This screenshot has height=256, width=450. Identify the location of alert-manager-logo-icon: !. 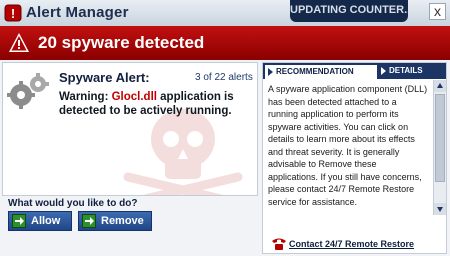
(13, 13).